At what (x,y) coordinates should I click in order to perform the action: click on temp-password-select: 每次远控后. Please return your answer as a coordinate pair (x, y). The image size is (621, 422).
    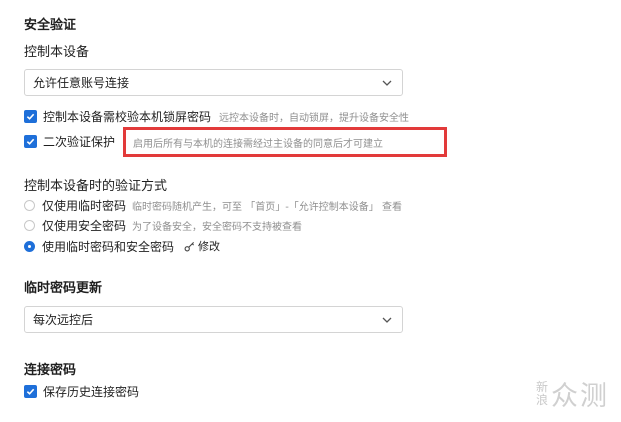
    Looking at the image, I should click on (213, 319).